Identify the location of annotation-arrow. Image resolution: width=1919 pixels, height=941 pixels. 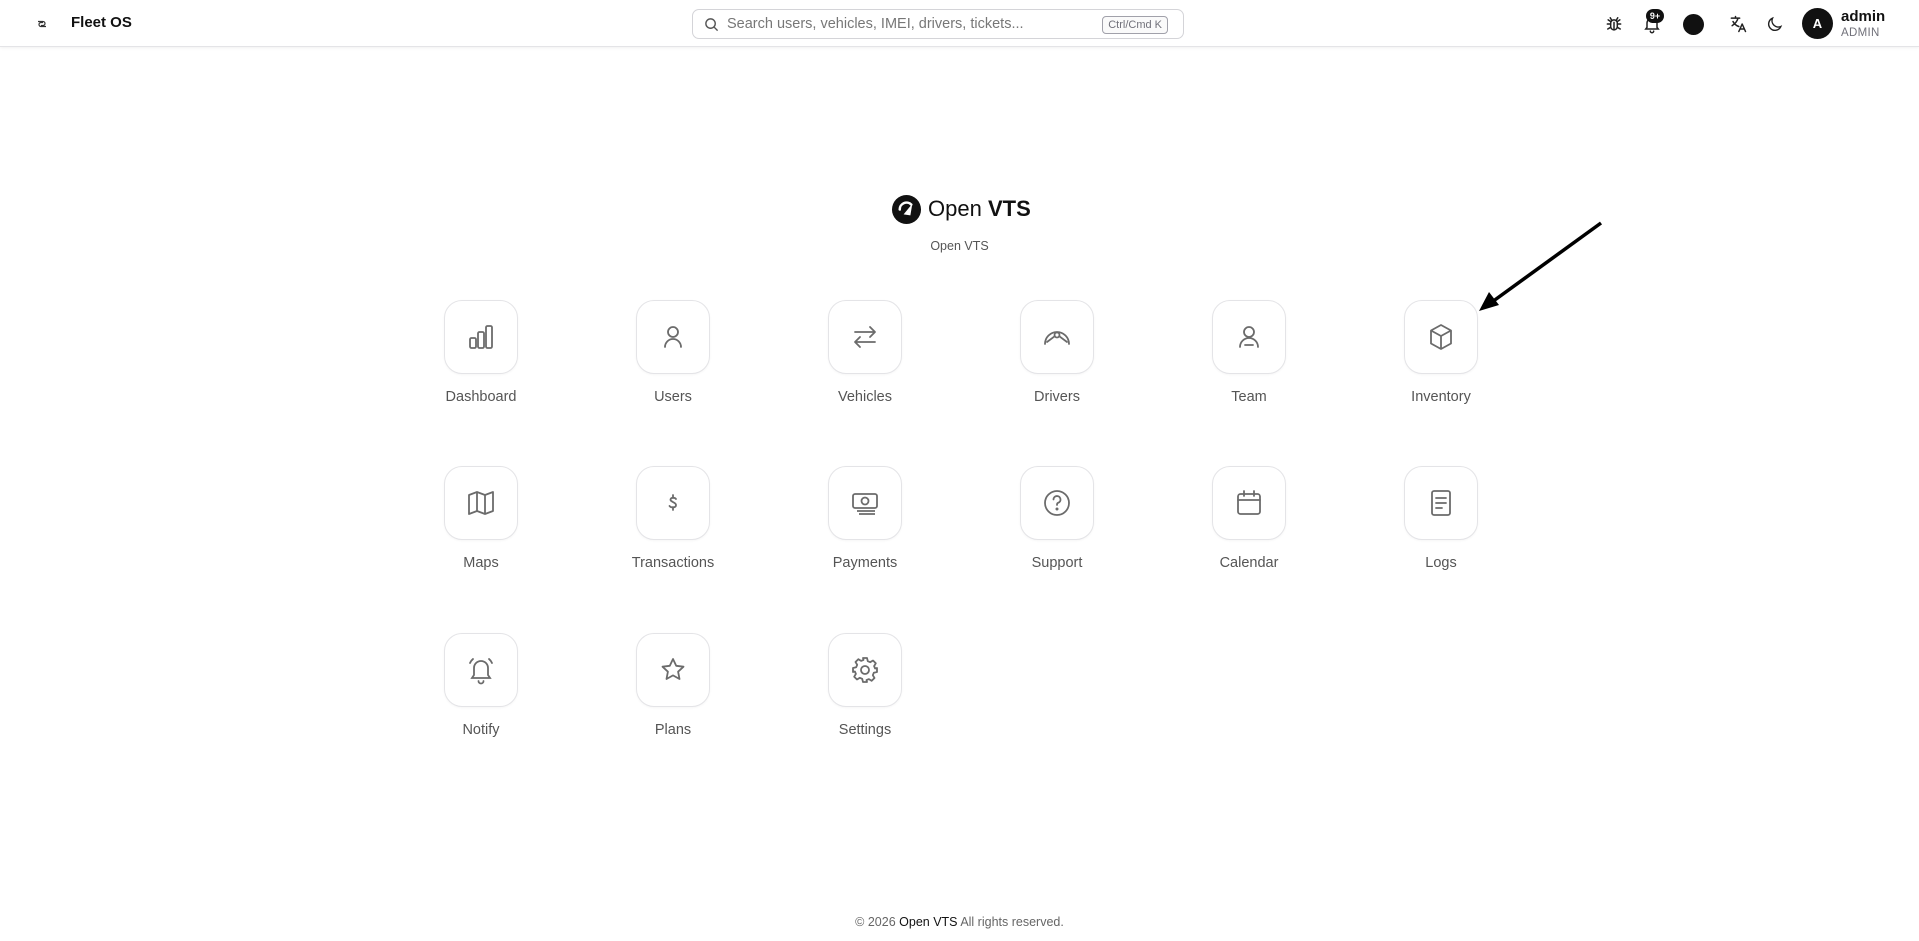
(1541, 266).